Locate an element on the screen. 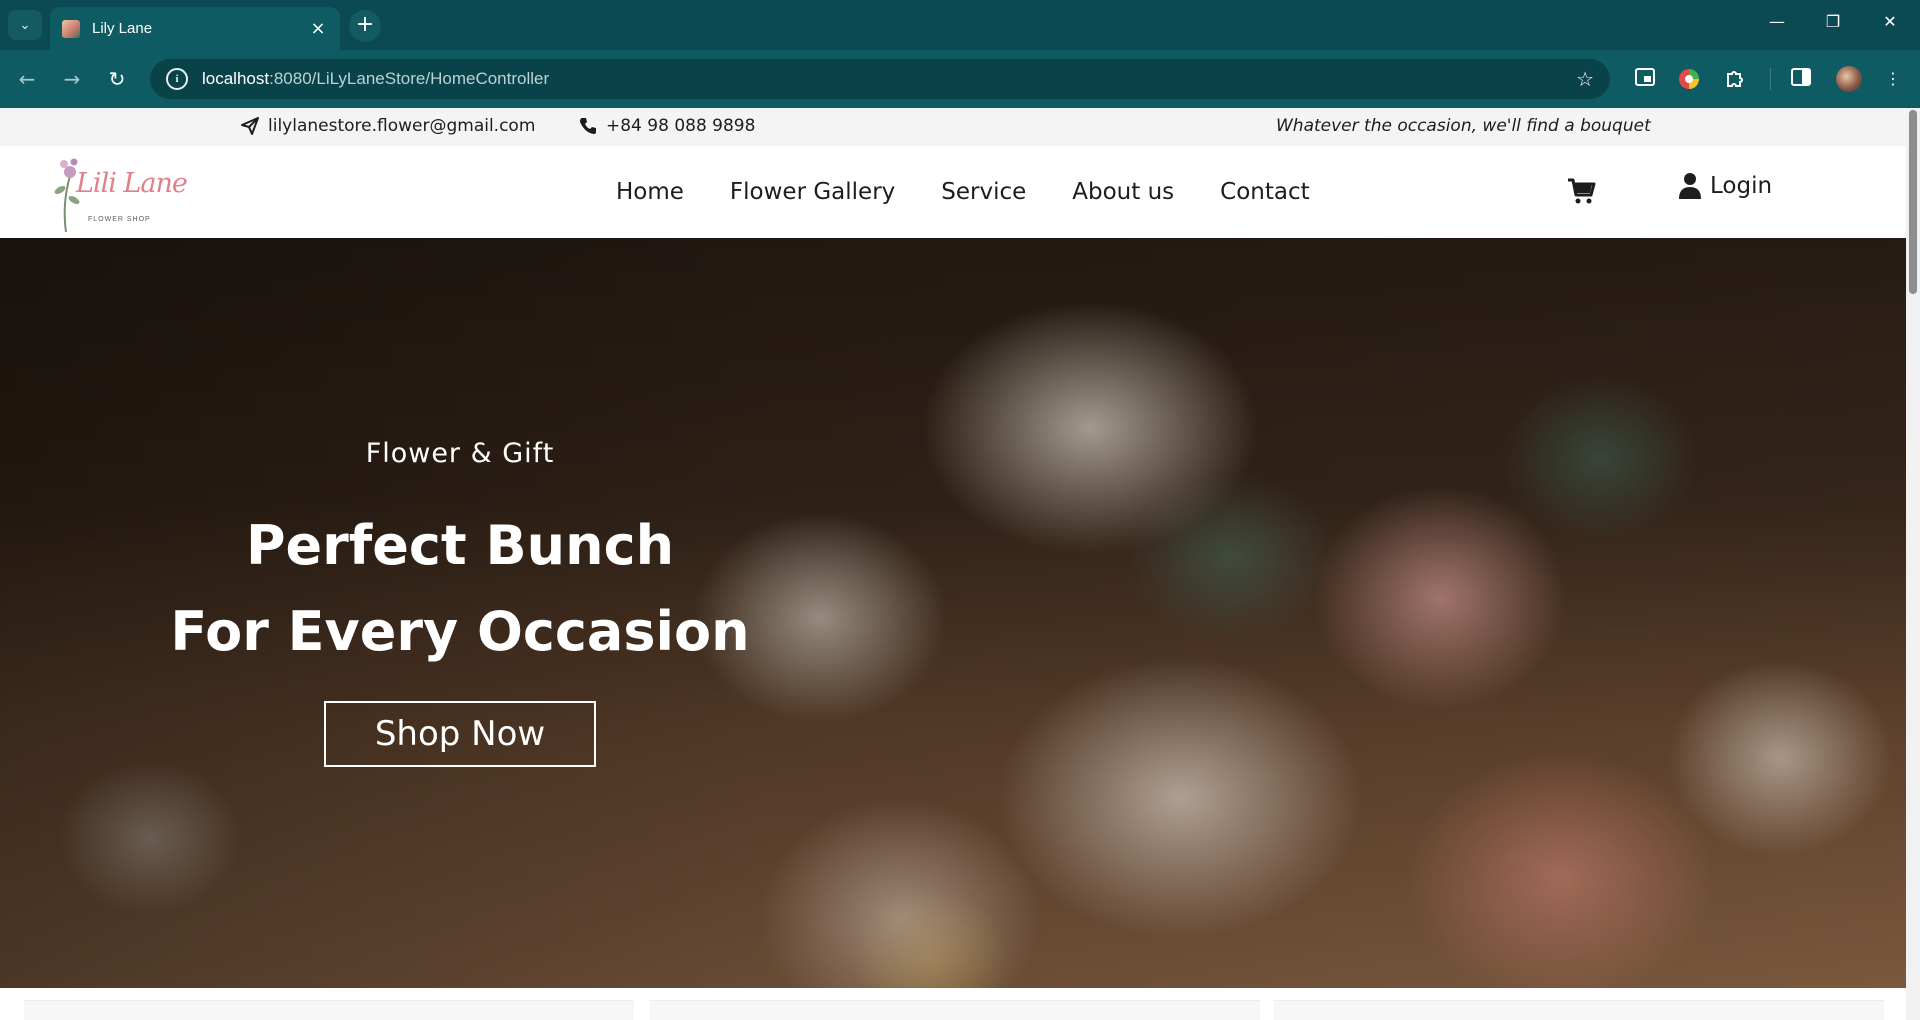  new-tab-button: + is located at coordinates (365, 26).